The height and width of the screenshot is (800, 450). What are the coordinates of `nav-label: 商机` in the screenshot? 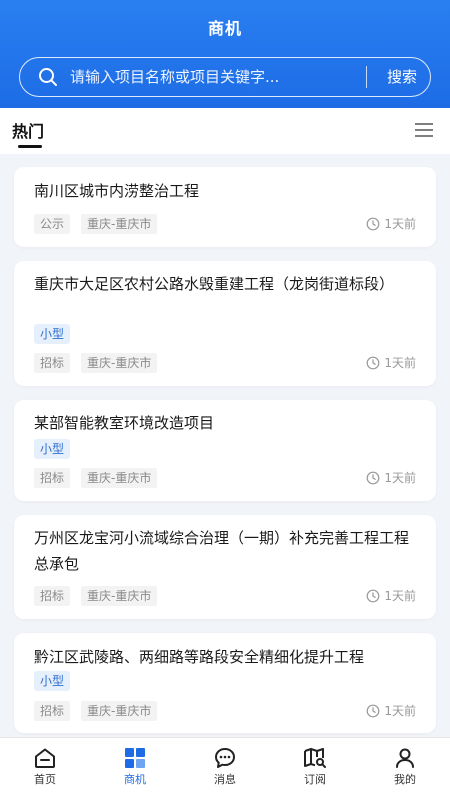 It's located at (135, 779).